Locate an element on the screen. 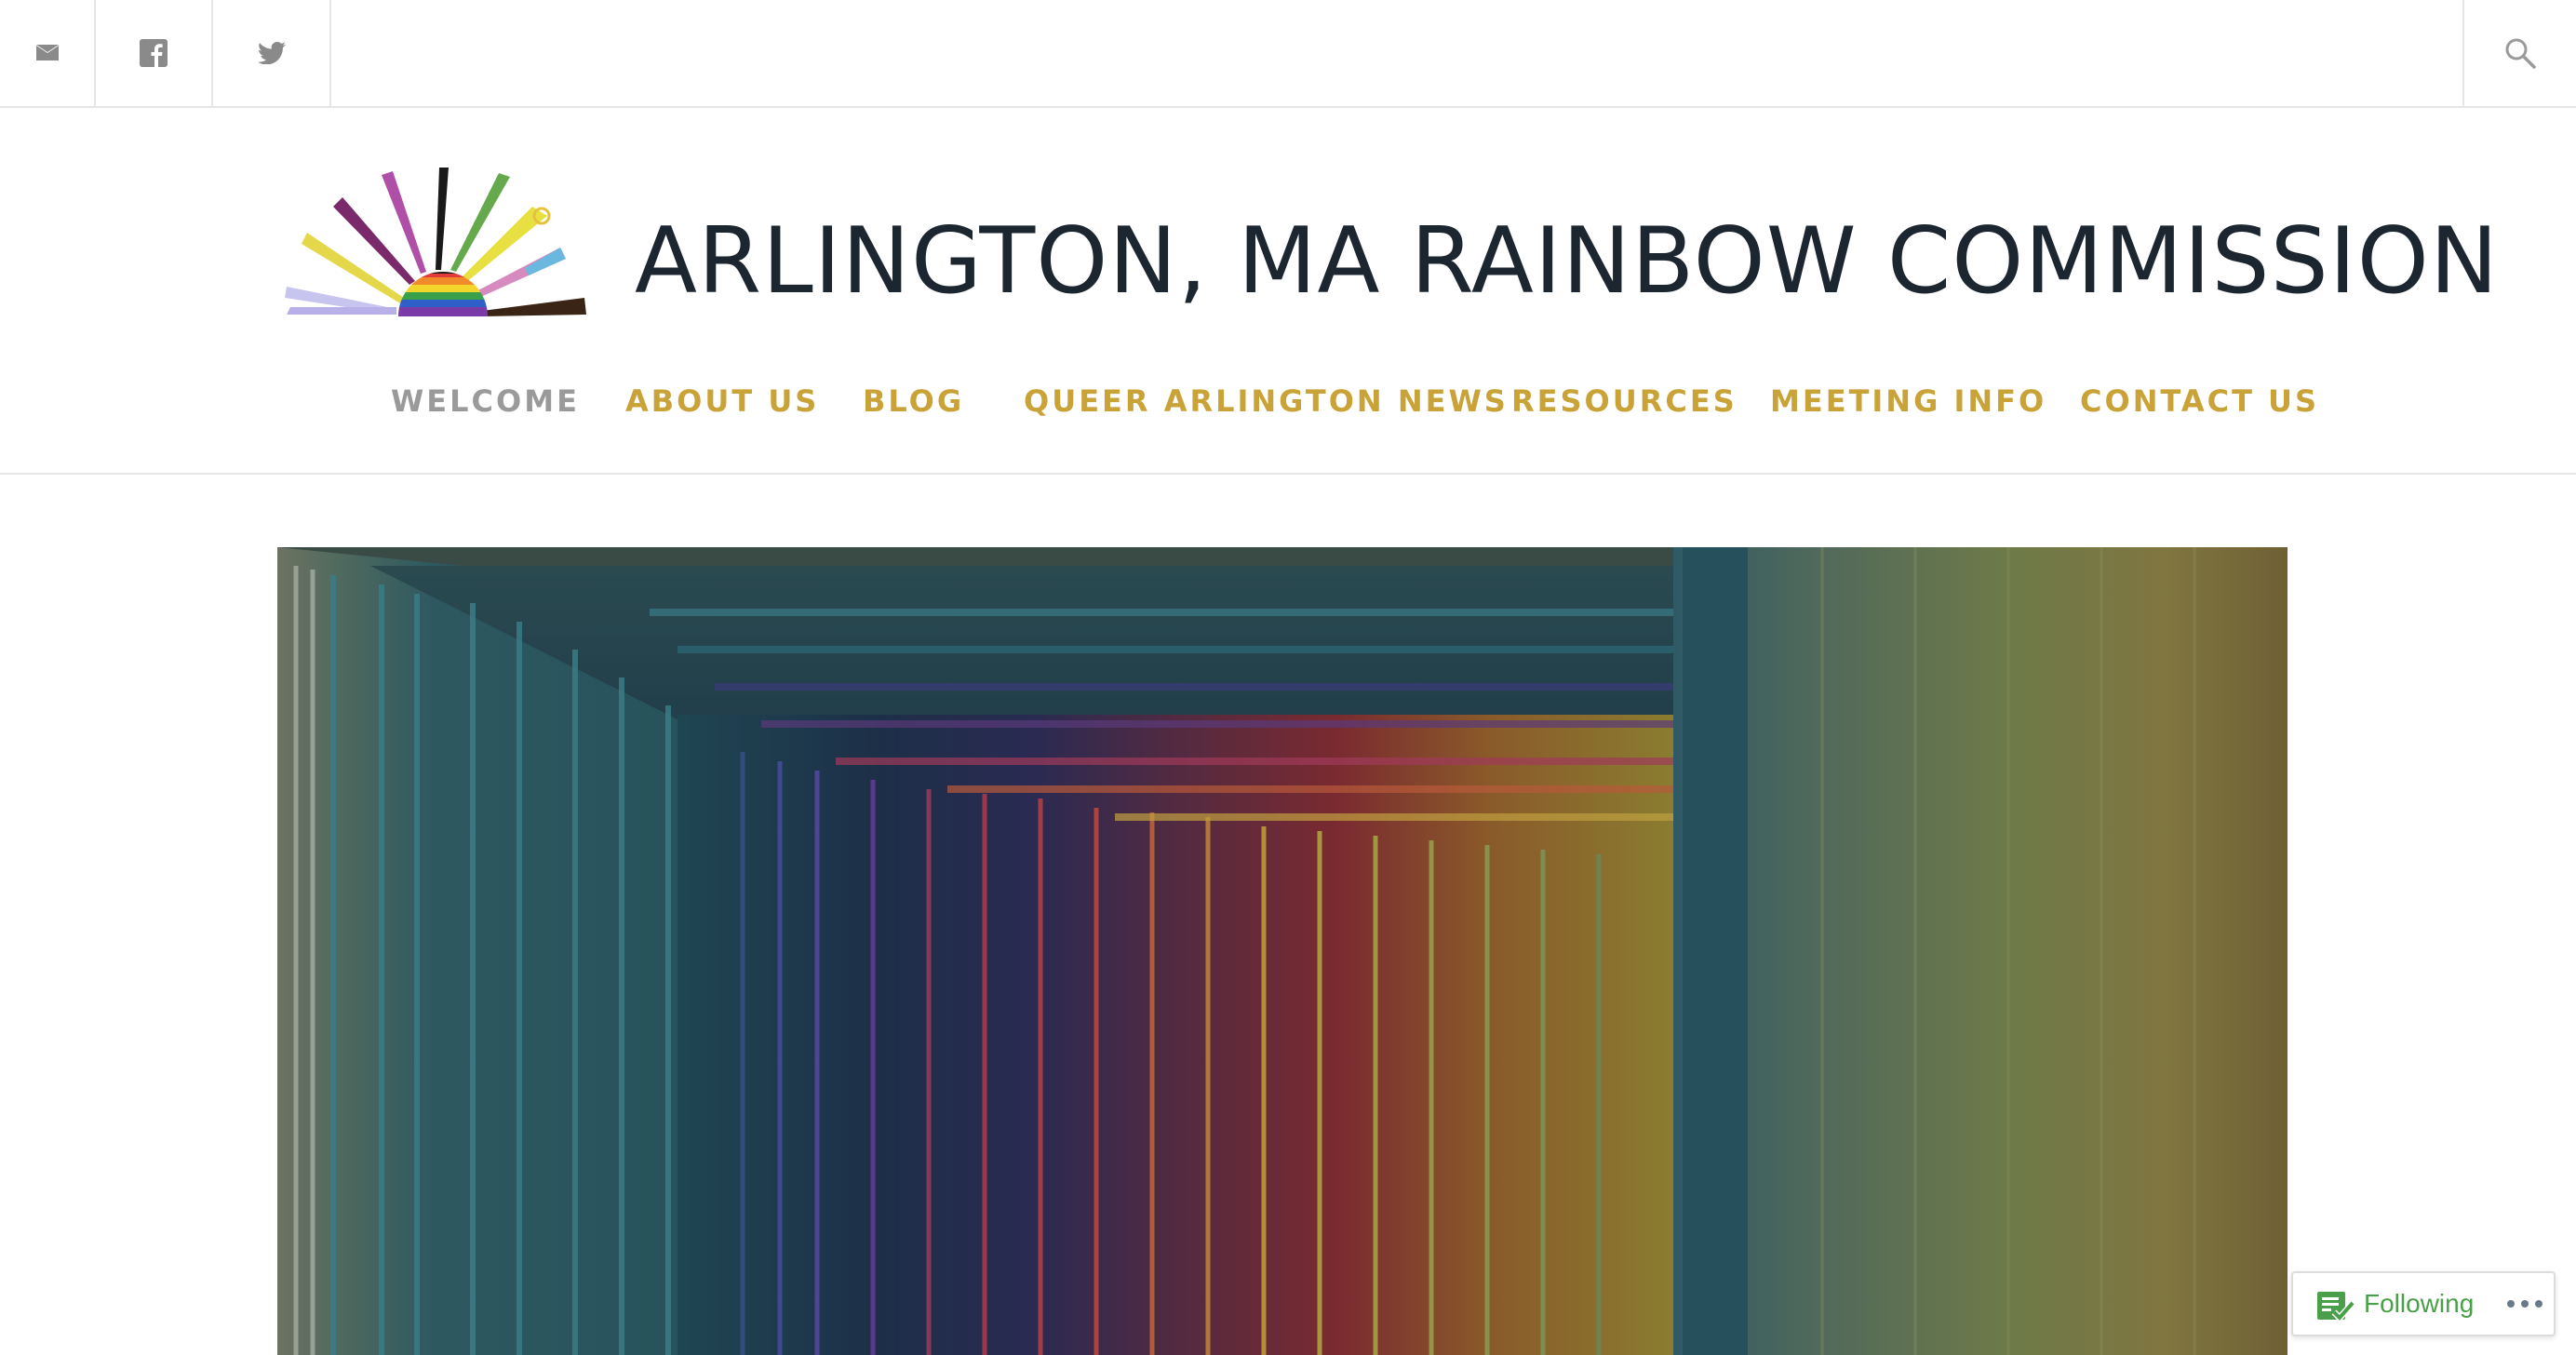 This screenshot has height=1355, width=2576. facebook-link is located at coordinates (154, 53).